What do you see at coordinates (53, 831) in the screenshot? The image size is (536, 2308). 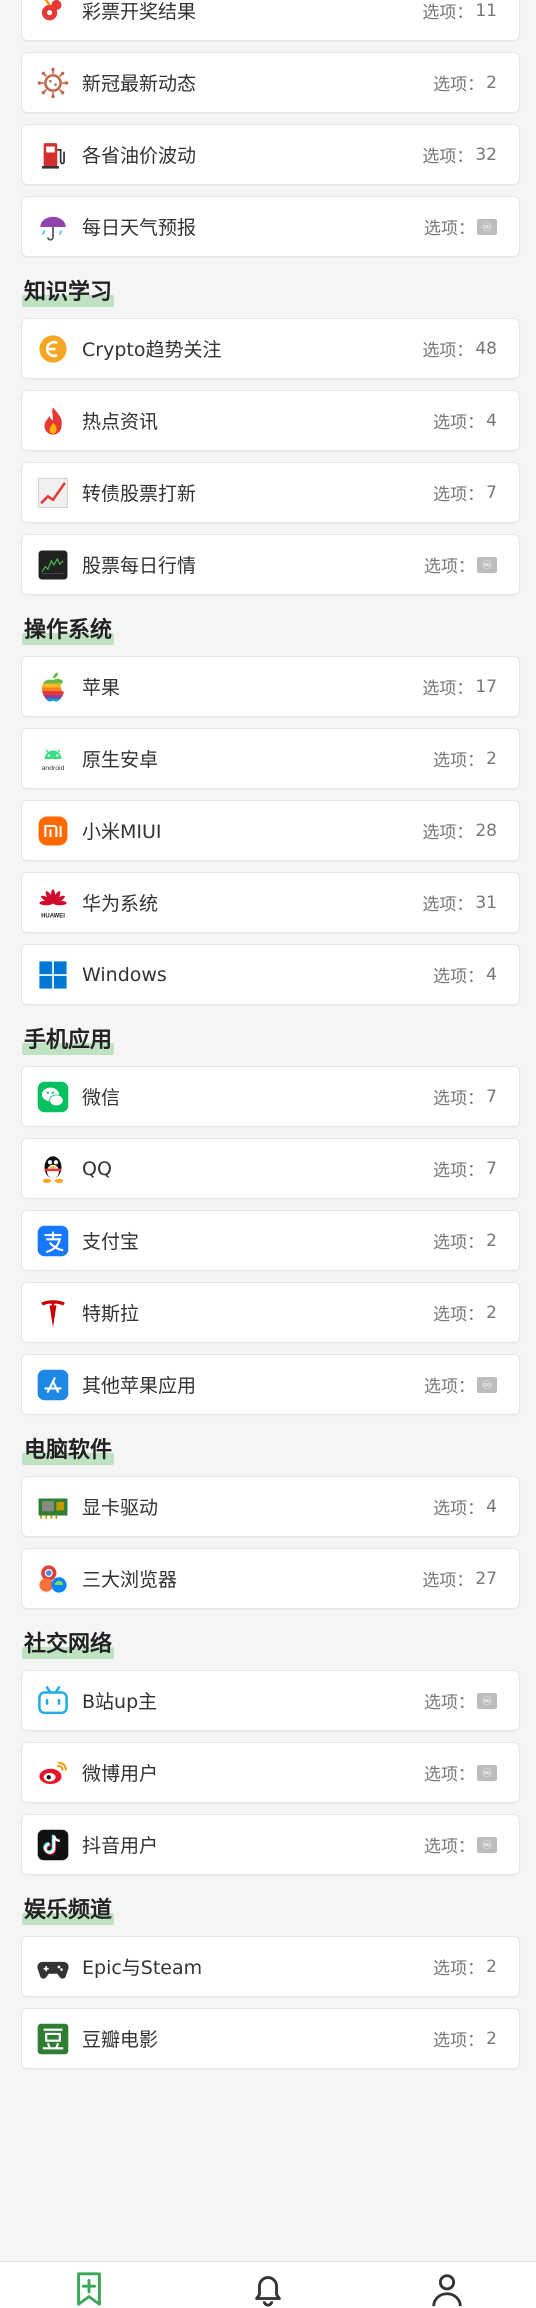 I see `miui-logo-icon` at bounding box center [53, 831].